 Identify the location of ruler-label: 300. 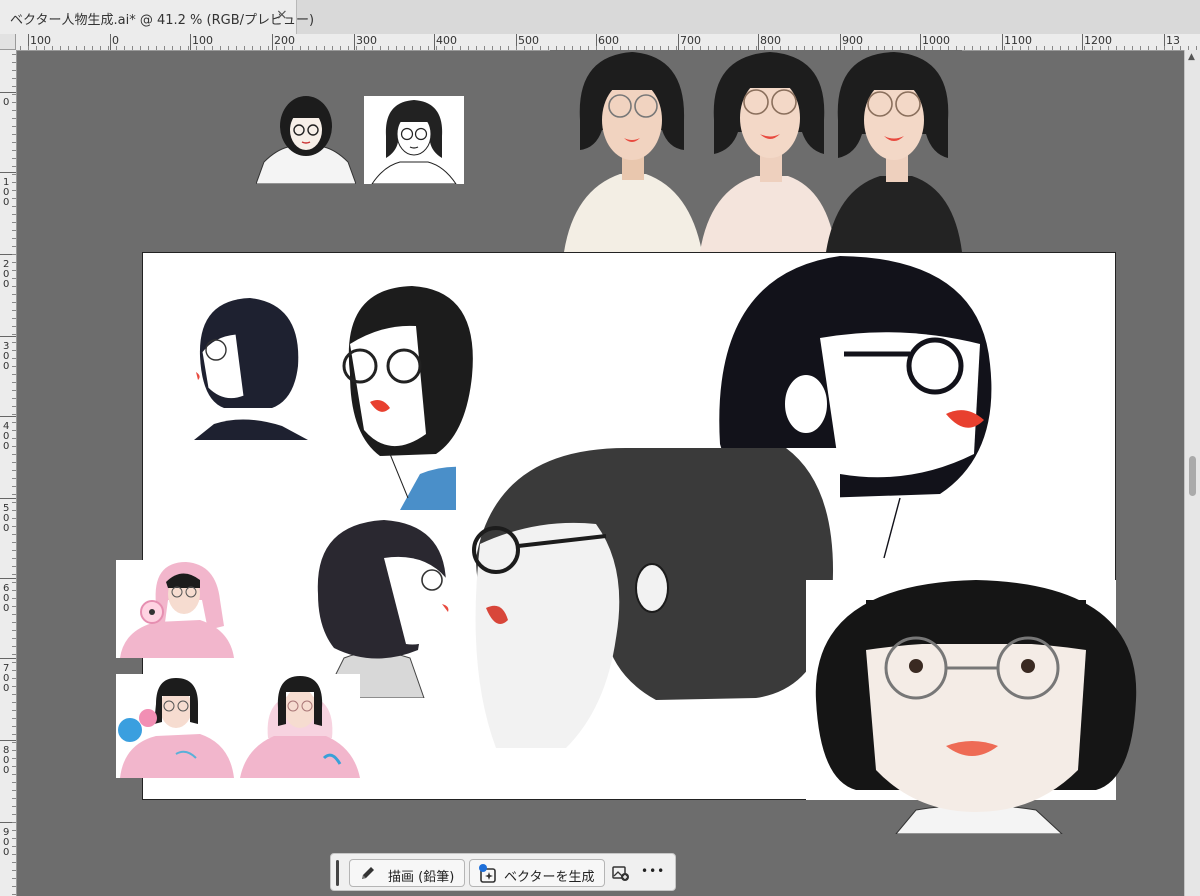
(366, 40).